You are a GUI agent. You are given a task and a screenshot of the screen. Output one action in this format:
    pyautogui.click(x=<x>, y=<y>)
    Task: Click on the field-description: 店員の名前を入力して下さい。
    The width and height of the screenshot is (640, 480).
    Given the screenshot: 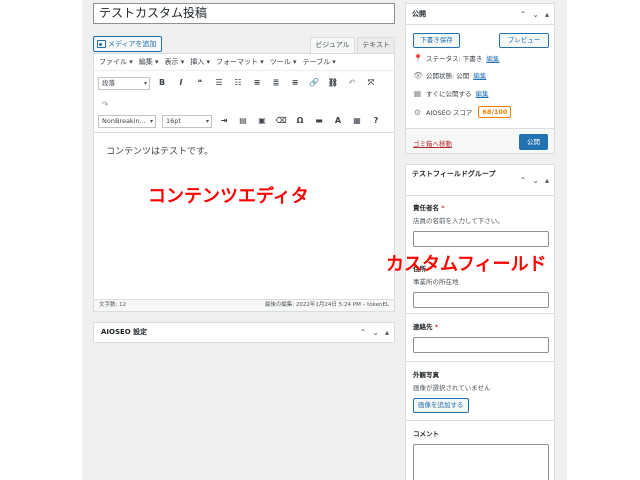 What is the action you would take?
    pyautogui.click(x=458, y=221)
    